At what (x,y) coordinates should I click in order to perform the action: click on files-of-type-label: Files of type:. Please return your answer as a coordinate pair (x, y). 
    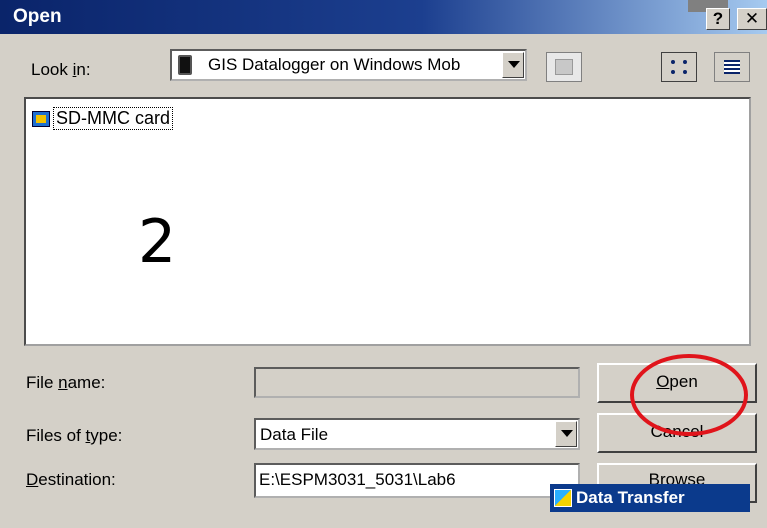
    Looking at the image, I should click on (74, 435).